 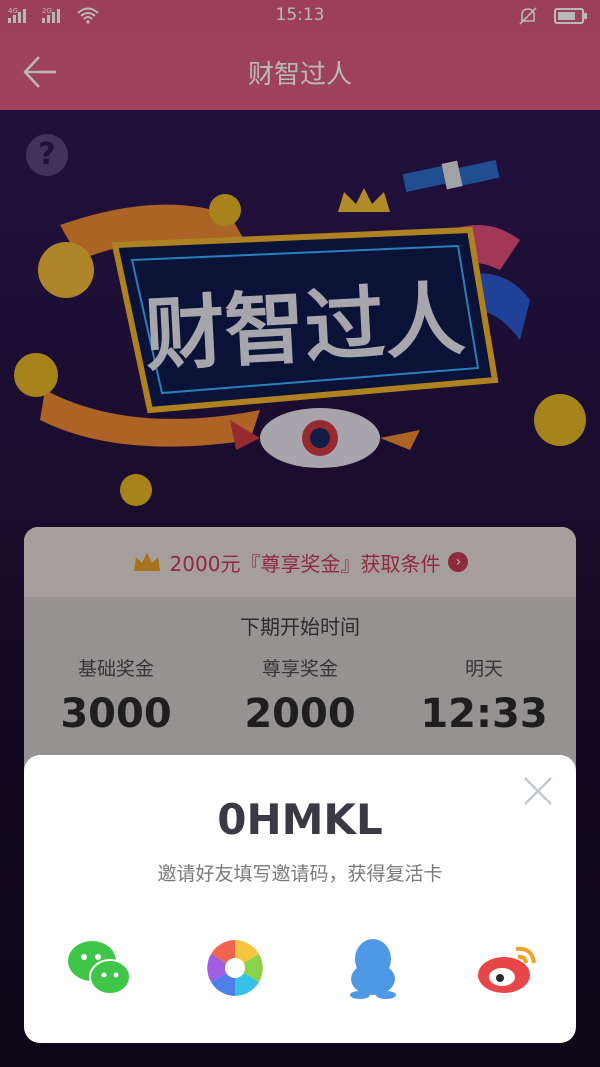 I want to click on column-value: 2000, so click(x=300, y=714).